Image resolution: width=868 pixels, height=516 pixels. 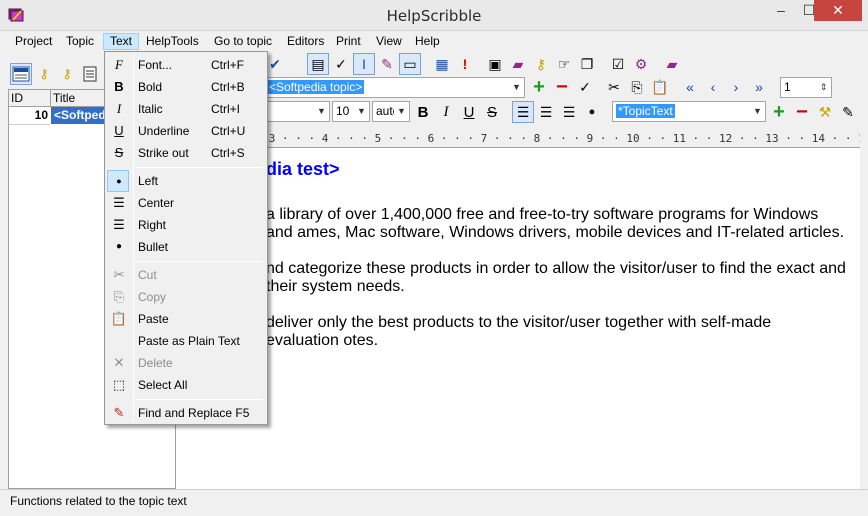 What do you see at coordinates (318, 64) in the screenshot?
I see `page-icon: ▤` at bounding box center [318, 64].